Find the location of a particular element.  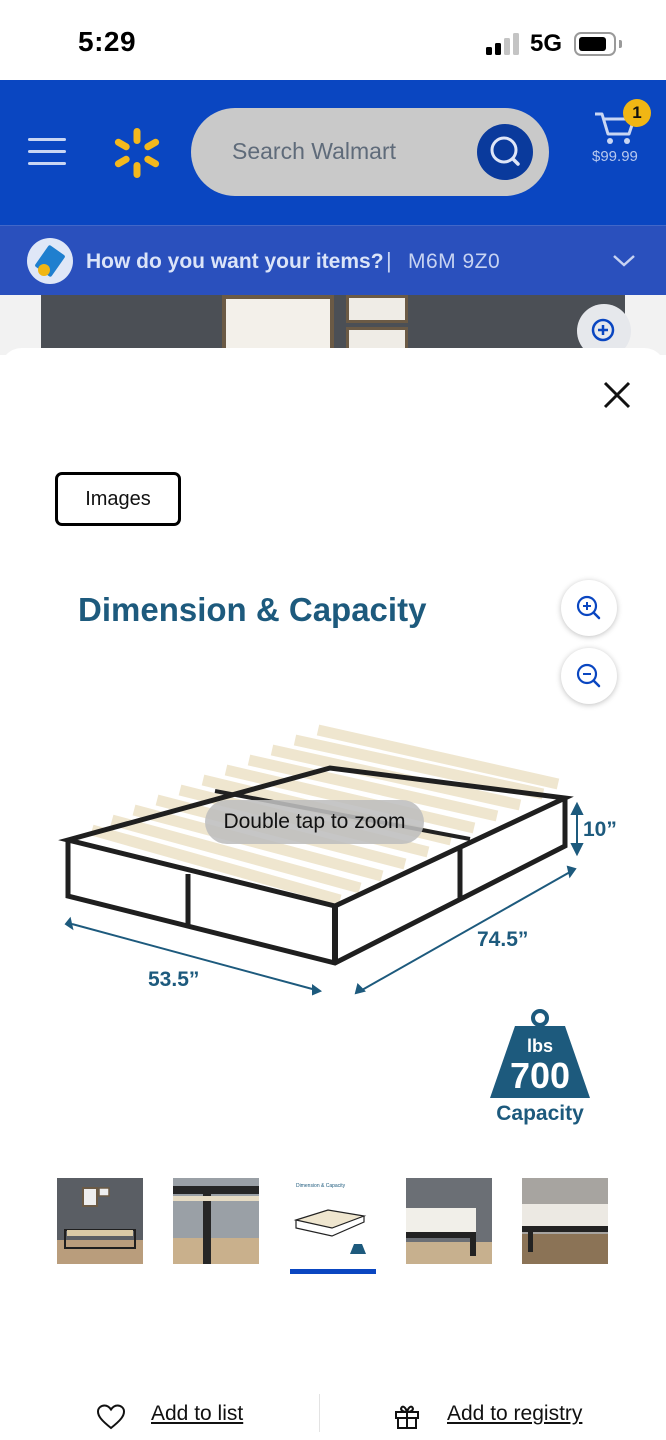

status-time: 5:29 is located at coordinates (107, 41).